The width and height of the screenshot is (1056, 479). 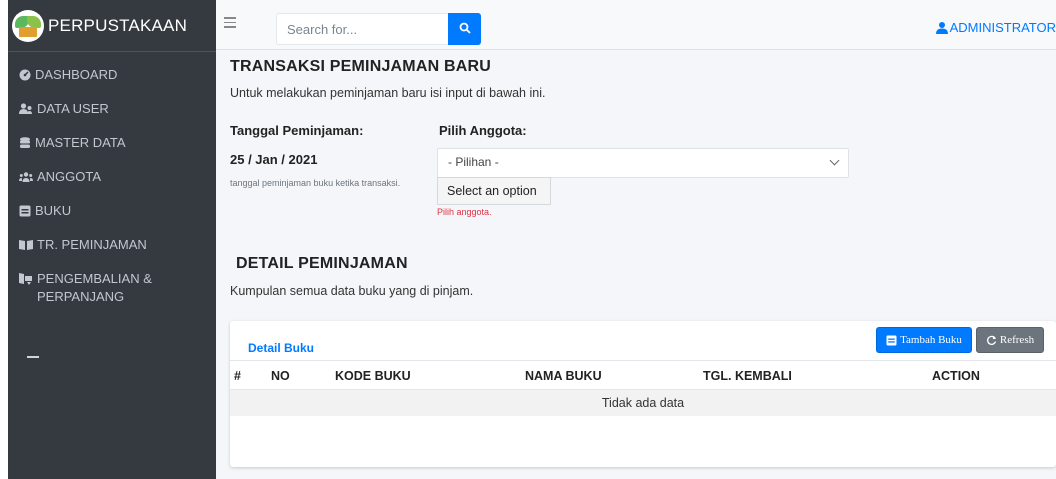 I want to click on sidebar-item-data-user: DATA USER, so click(x=58, y=109).